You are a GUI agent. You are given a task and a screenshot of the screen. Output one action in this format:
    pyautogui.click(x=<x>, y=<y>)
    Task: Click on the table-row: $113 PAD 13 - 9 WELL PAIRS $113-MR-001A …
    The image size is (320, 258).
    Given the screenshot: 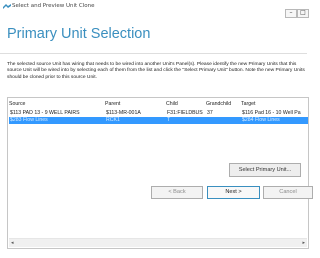 What is the action you would take?
    pyautogui.click(x=158, y=113)
    